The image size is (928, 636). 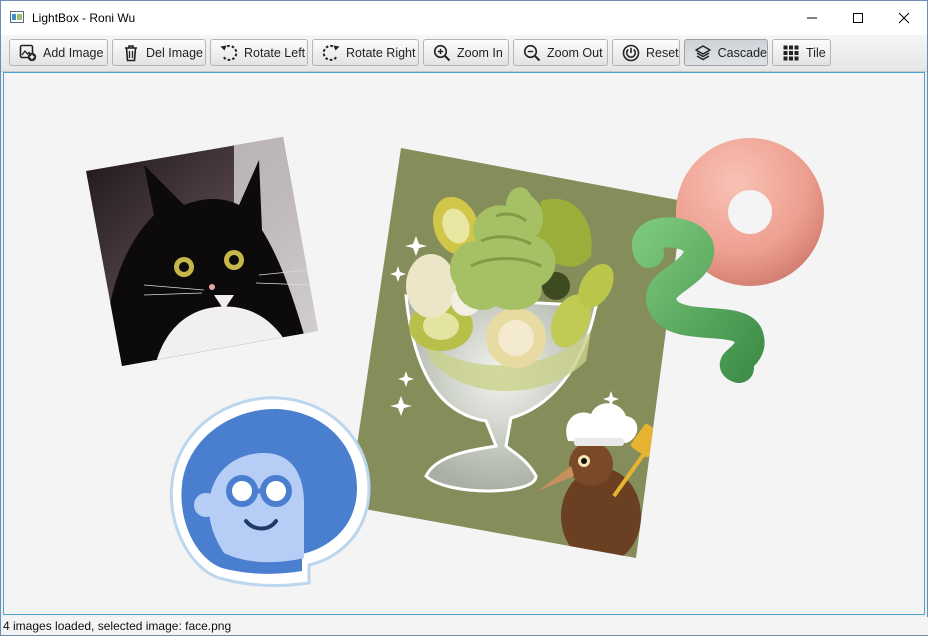 I want to click on layers-icon, so click(x=703, y=53).